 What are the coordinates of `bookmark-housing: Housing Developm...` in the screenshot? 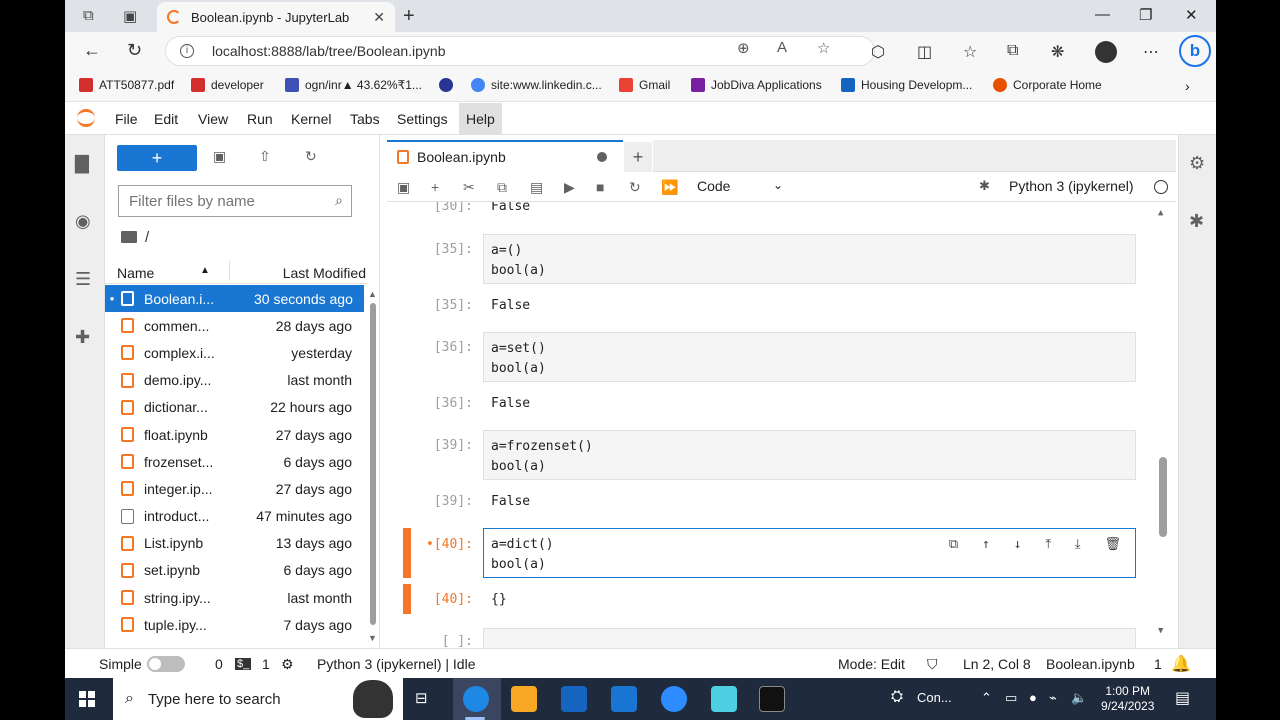 It's located at (906, 85).